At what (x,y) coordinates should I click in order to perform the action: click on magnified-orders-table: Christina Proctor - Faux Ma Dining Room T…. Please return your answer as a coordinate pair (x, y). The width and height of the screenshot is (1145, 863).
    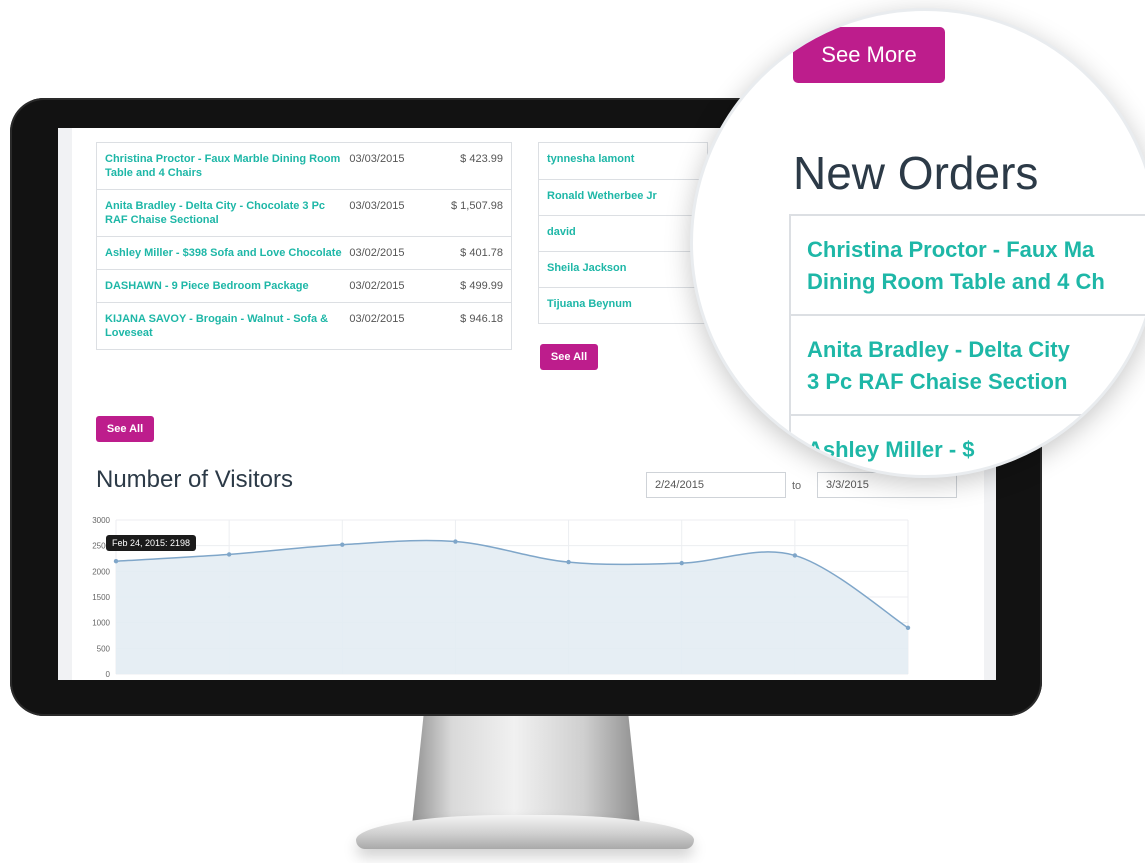
    Looking at the image, I should click on (967, 344).